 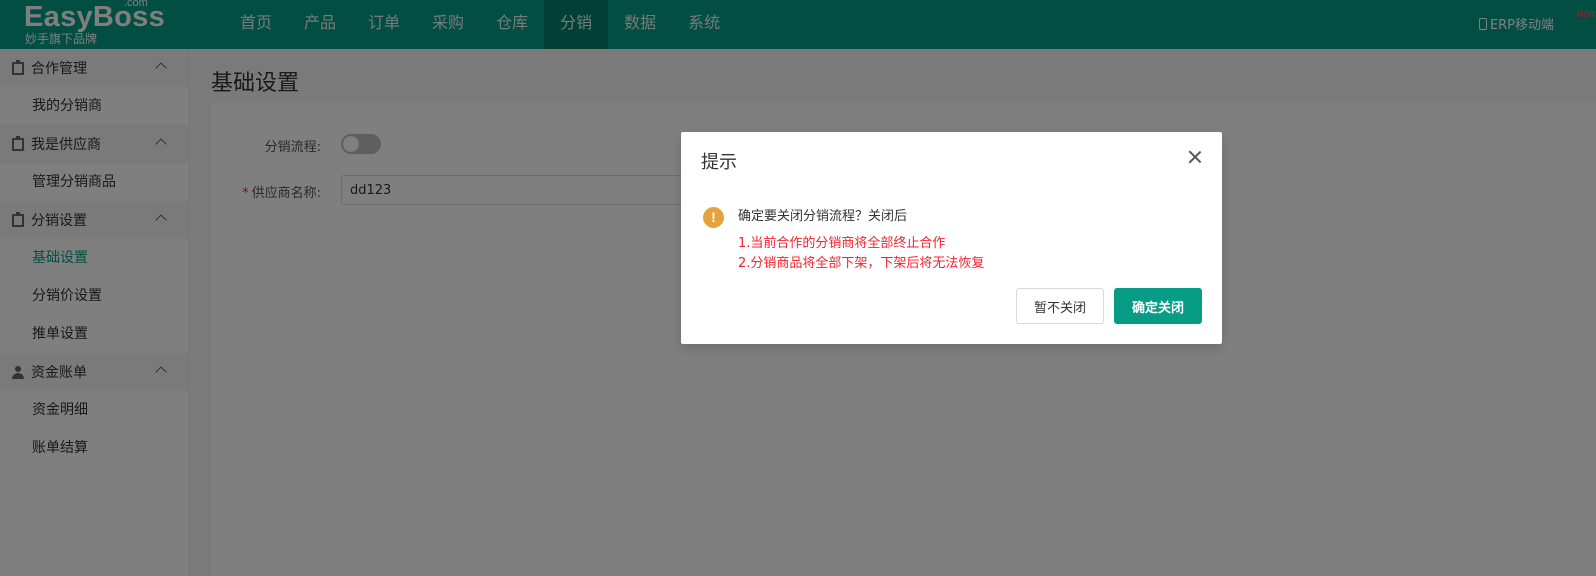 What do you see at coordinates (842, 243) in the screenshot?
I see `dialog-warning-line-1: 1.当前合作的分销商将全部终止合作` at bounding box center [842, 243].